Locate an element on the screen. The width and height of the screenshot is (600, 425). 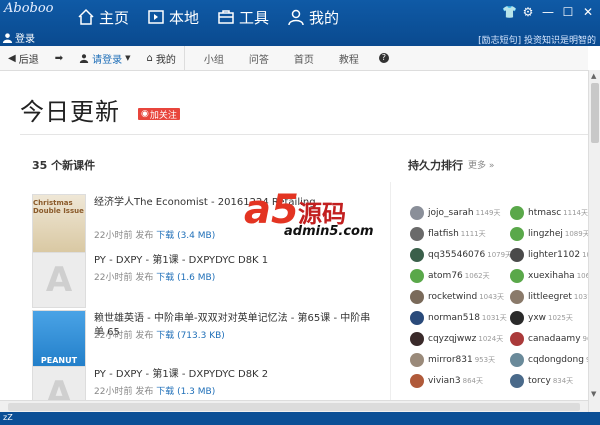
nav-tools: 工具 is located at coordinates (243, 17).